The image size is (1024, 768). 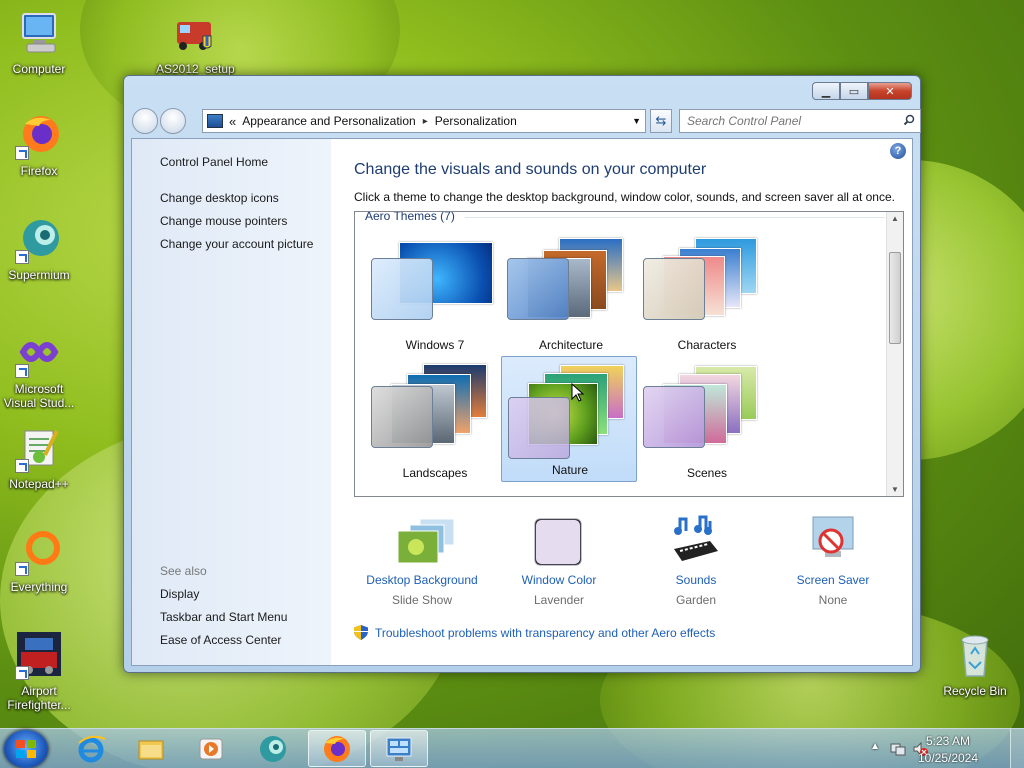 What do you see at coordinates (476, 121) in the screenshot?
I see `breadcrumb-personalization: Personalization` at bounding box center [476, 121].